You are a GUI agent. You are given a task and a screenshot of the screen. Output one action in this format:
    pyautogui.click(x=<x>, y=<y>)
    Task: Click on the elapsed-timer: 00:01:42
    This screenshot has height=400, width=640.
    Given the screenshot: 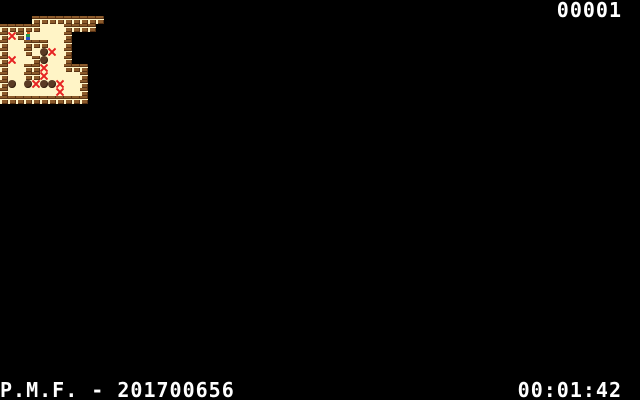 What is the action you would take?
    pyautogui.click(x=569, y=389)
    